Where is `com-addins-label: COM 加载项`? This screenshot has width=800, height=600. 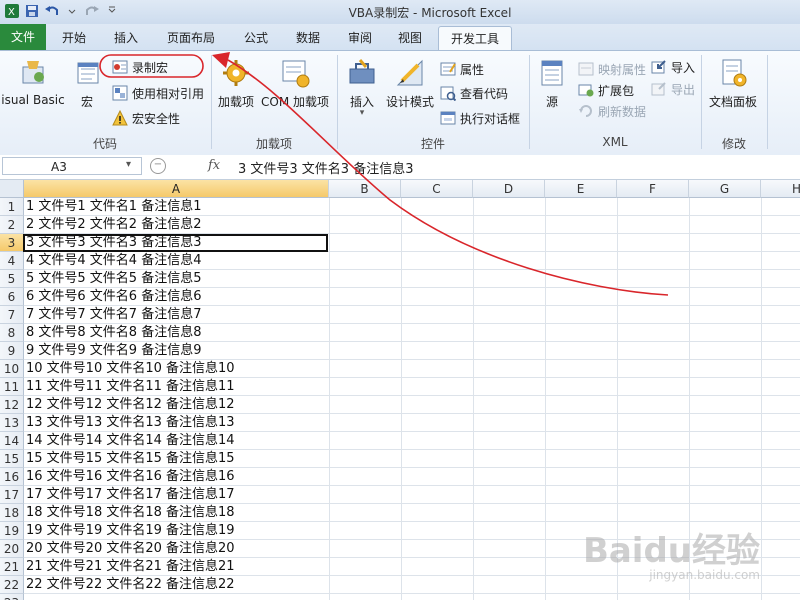
com-addins-label: COM 加载项 is located at coordinates (295, 102).